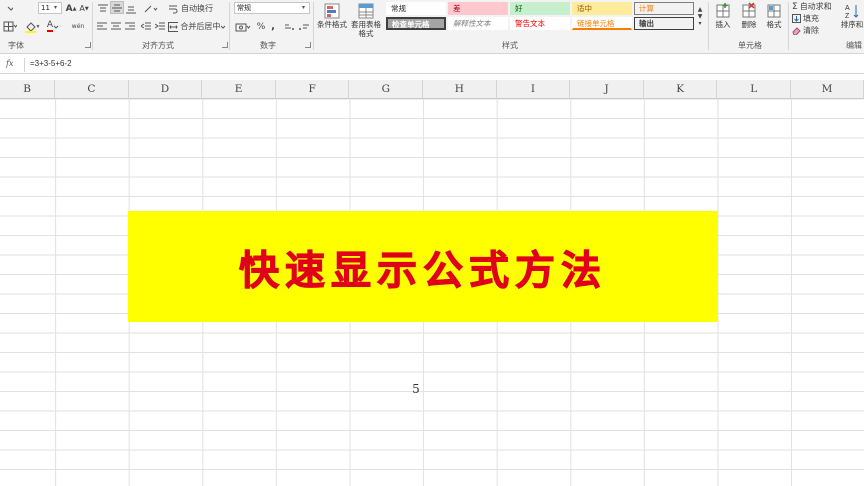 The height and width of the screenshot is (486, 864). I want to click on align-left-icon, so click(102, 26).